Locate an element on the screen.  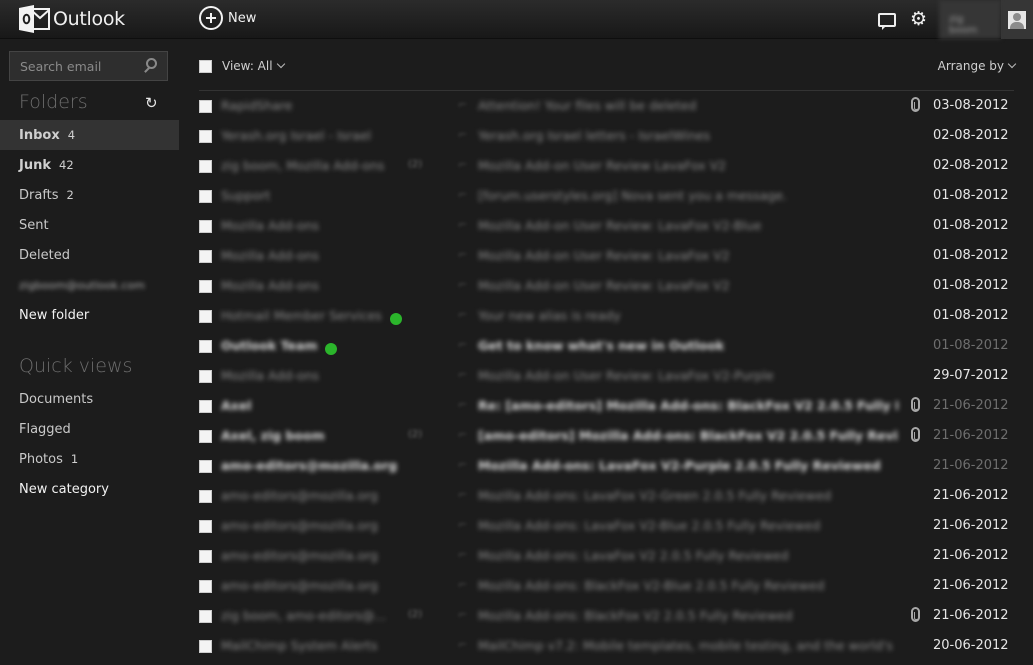
folder-sent: Sent is located at coordinates (89, 225).